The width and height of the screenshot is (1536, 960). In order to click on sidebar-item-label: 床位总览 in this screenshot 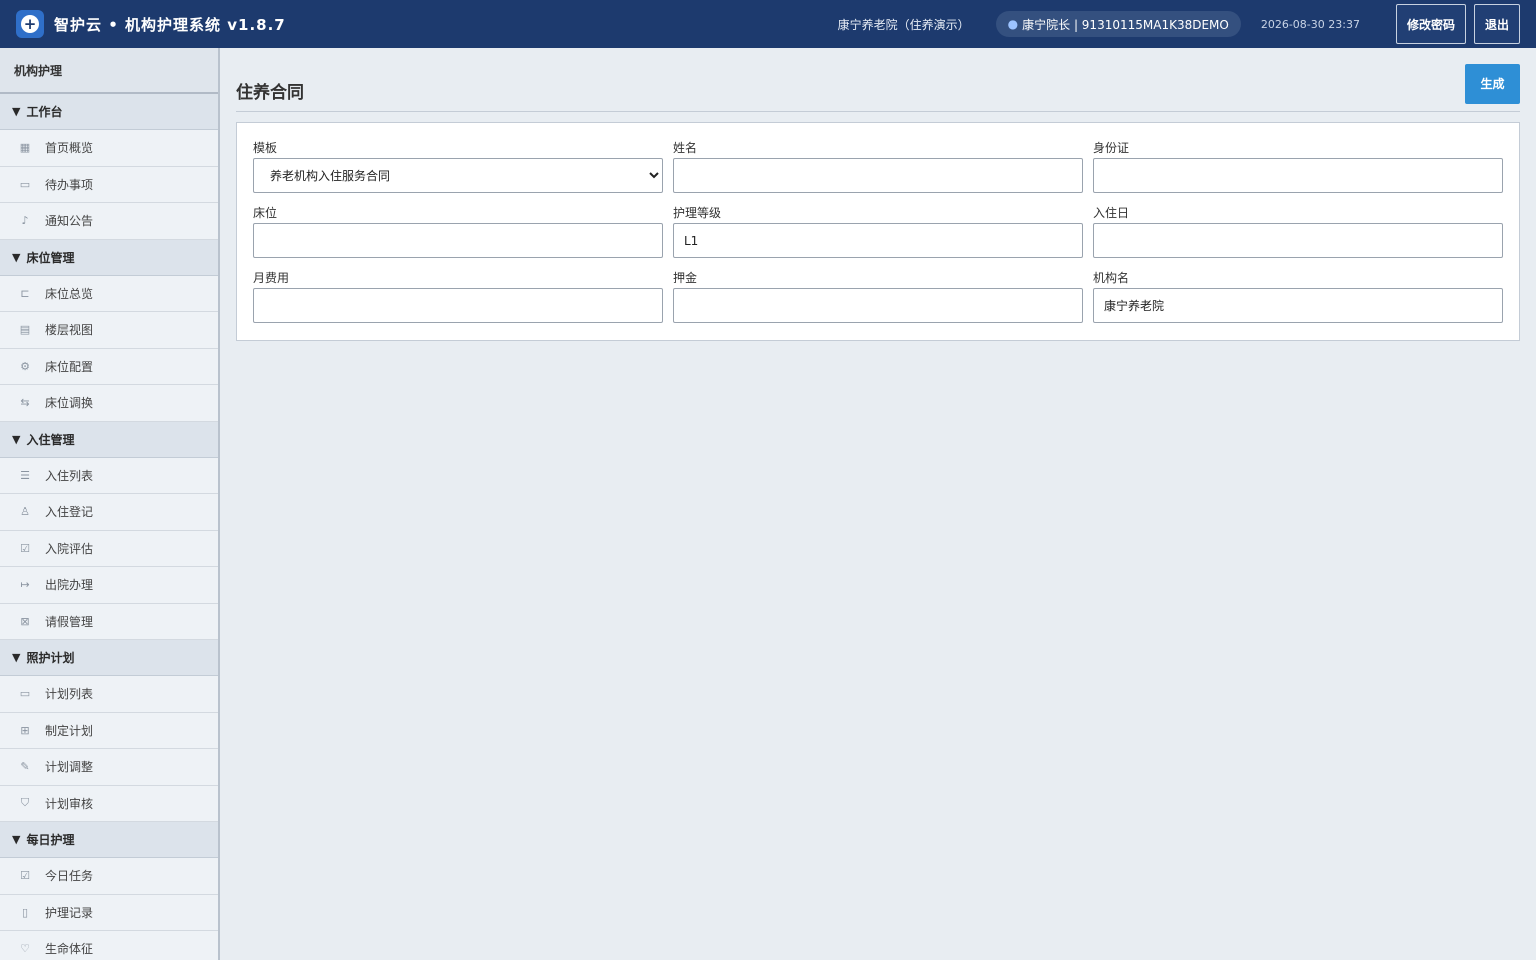, I will do `click(69, 293)`.